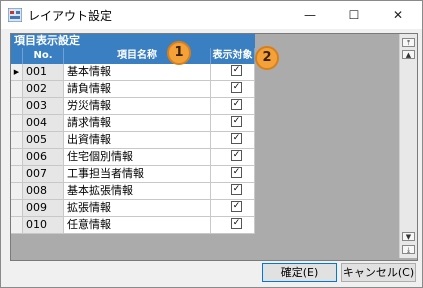 The image size is (423, 288). I want to click on minimize-icon: —, so click(310, 15).